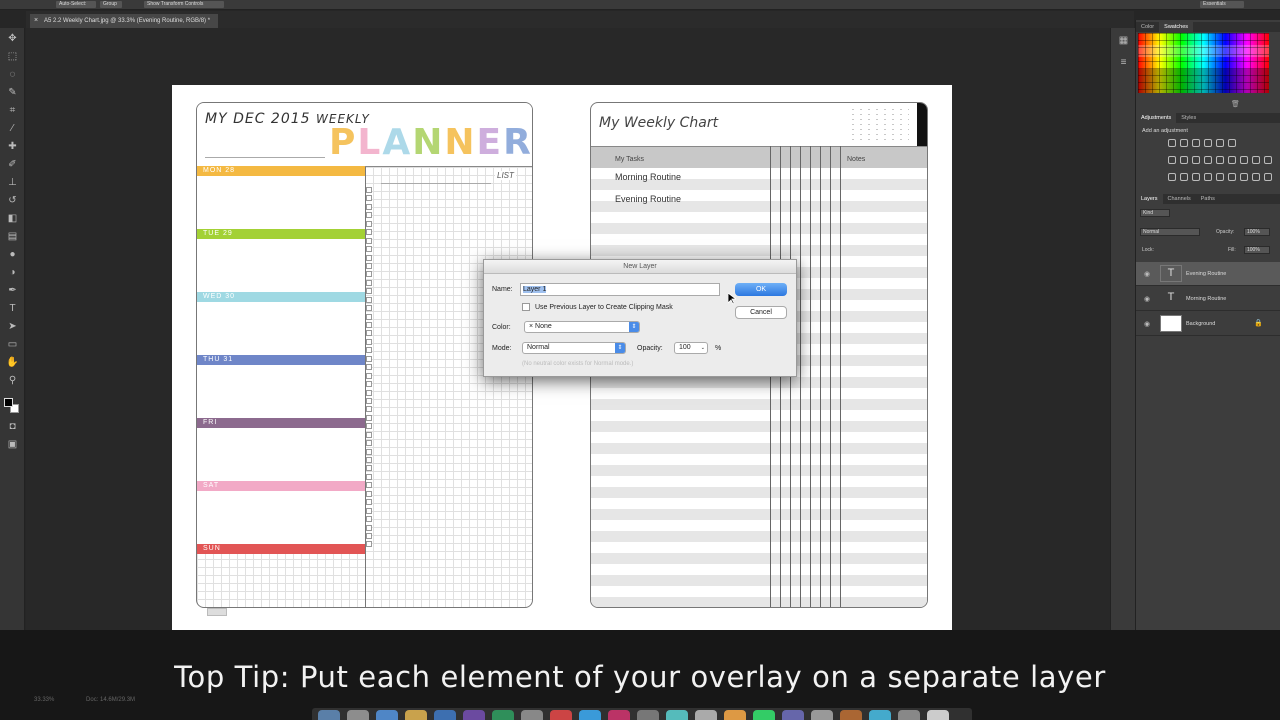 The height and width of the screenshot is (720, 1280). I want to click on history-brush-tool-icon: ↺, so click(12, 200).